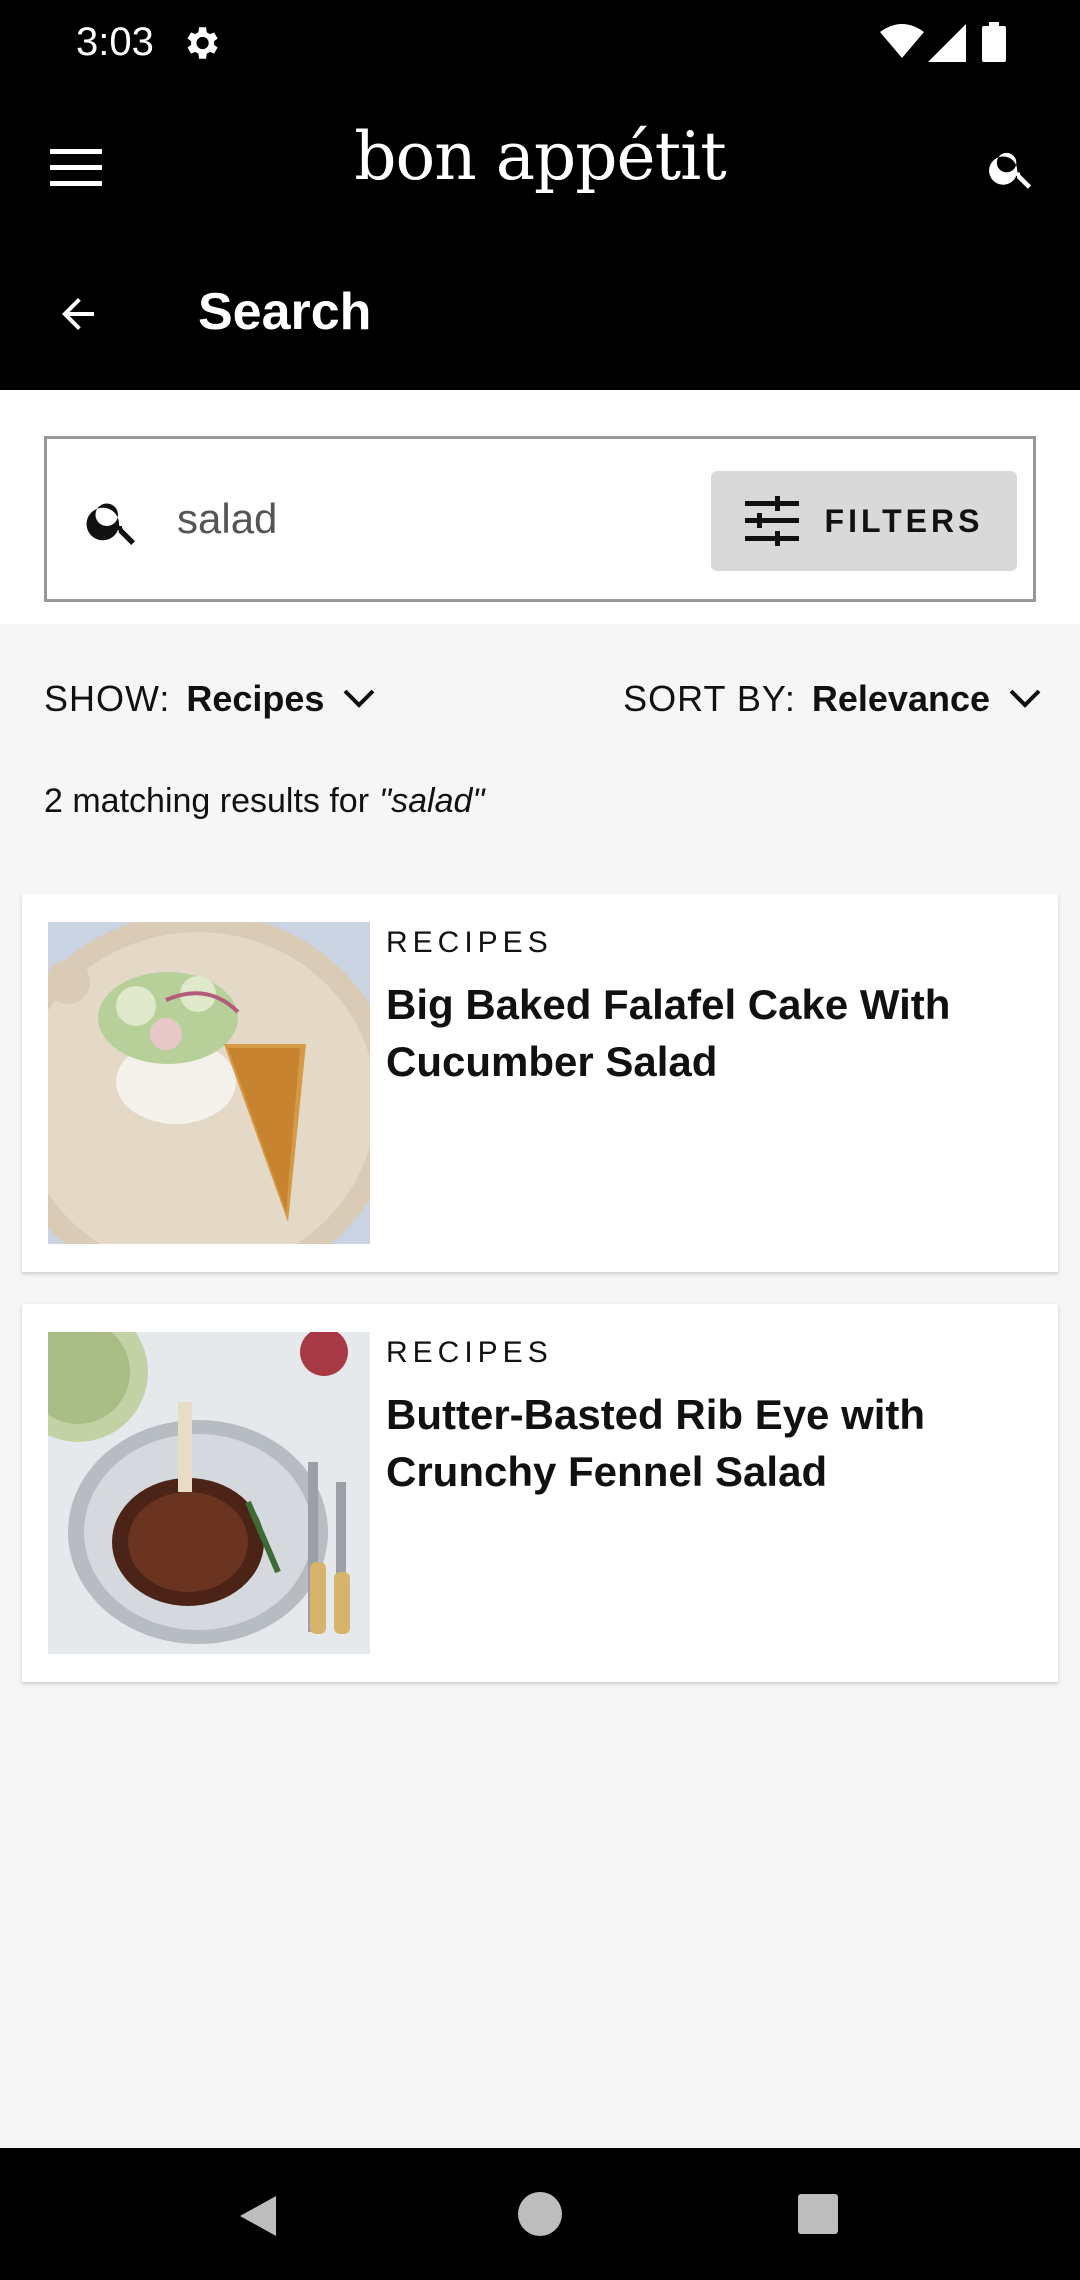 The image size is (1080, 2280). What do you see at coordinates (900, 698) in the screenshot?
I see `sort-value: Relevance` at bounding box center [900, 698].